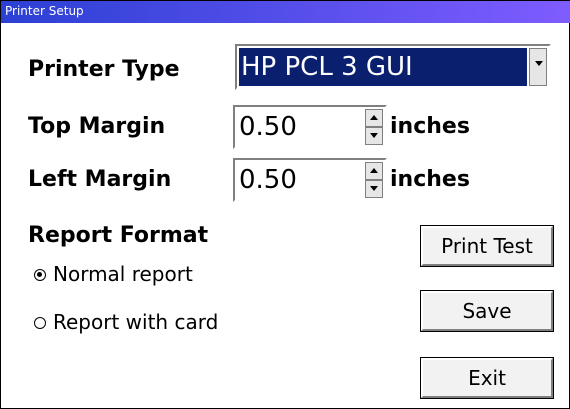  Describe the element at coordinates (539, 63) in the screenshot. I see `chevron-down-icon` at that location.